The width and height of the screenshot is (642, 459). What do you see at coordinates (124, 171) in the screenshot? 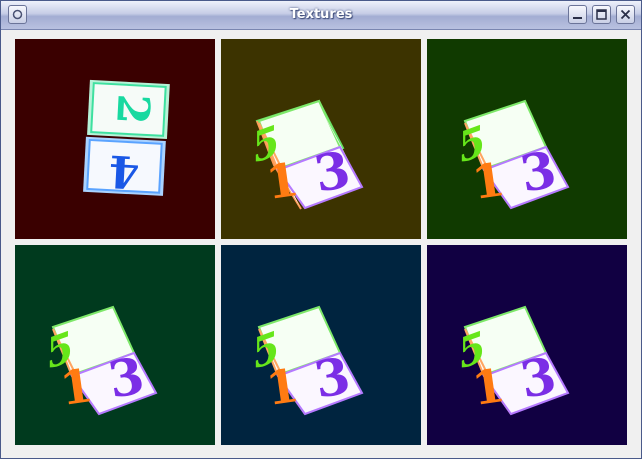
I see `face-label-bottom: 4` at bounding box center [124, 171].